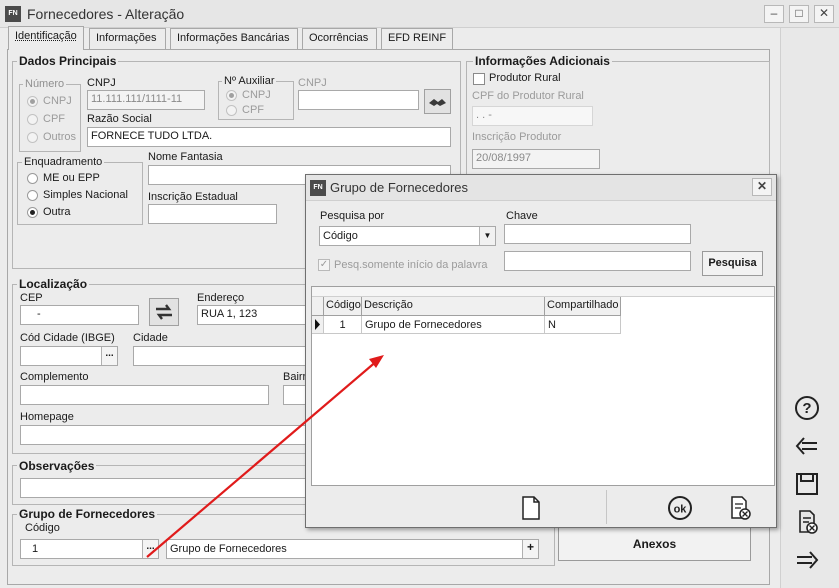 This screenshot has width=839, height=588. What do you see at coordinates (262, 458) in the screenshot?
I see `annotation-arrow-line` at bounding box center [262, 458].